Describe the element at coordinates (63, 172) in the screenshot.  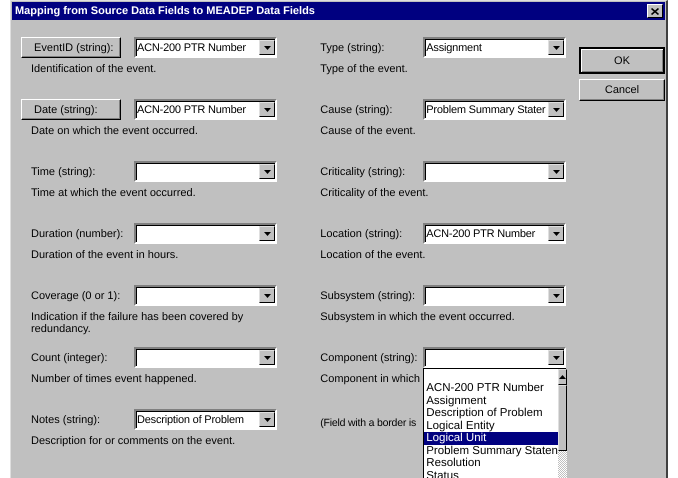
I see `field-label: Time (string):` at that location.